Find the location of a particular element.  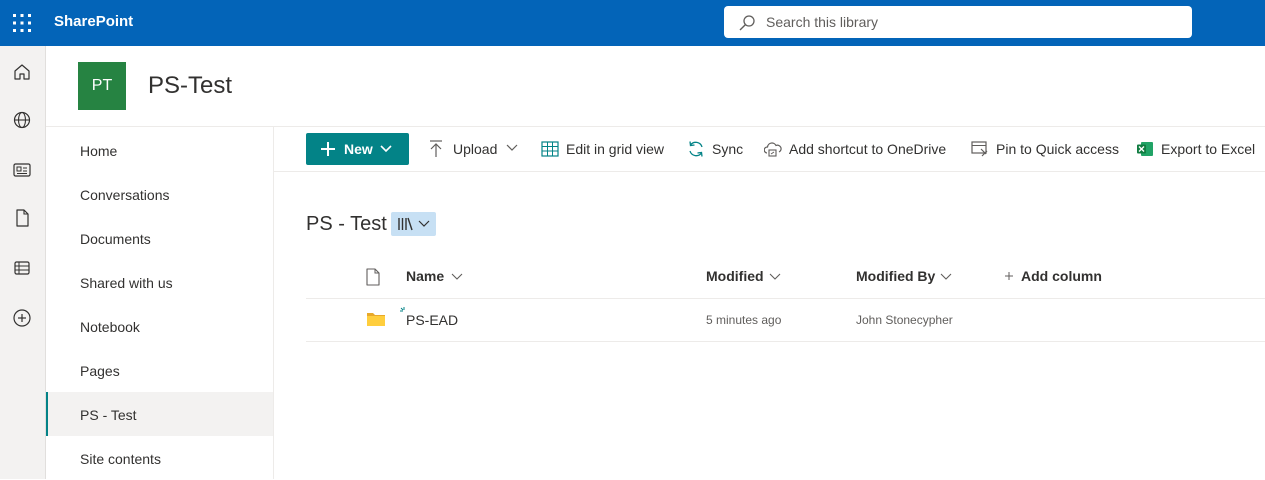

column-header-modified: Modified is located at coordinates (746, 276).